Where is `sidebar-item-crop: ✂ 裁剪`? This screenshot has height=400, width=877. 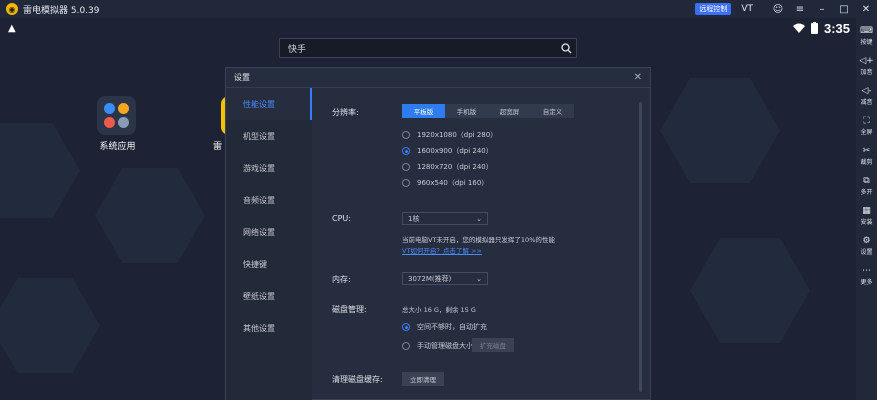
sidebar-item-crop: ✂ 裁剪 is located at coordinates (866, 156).